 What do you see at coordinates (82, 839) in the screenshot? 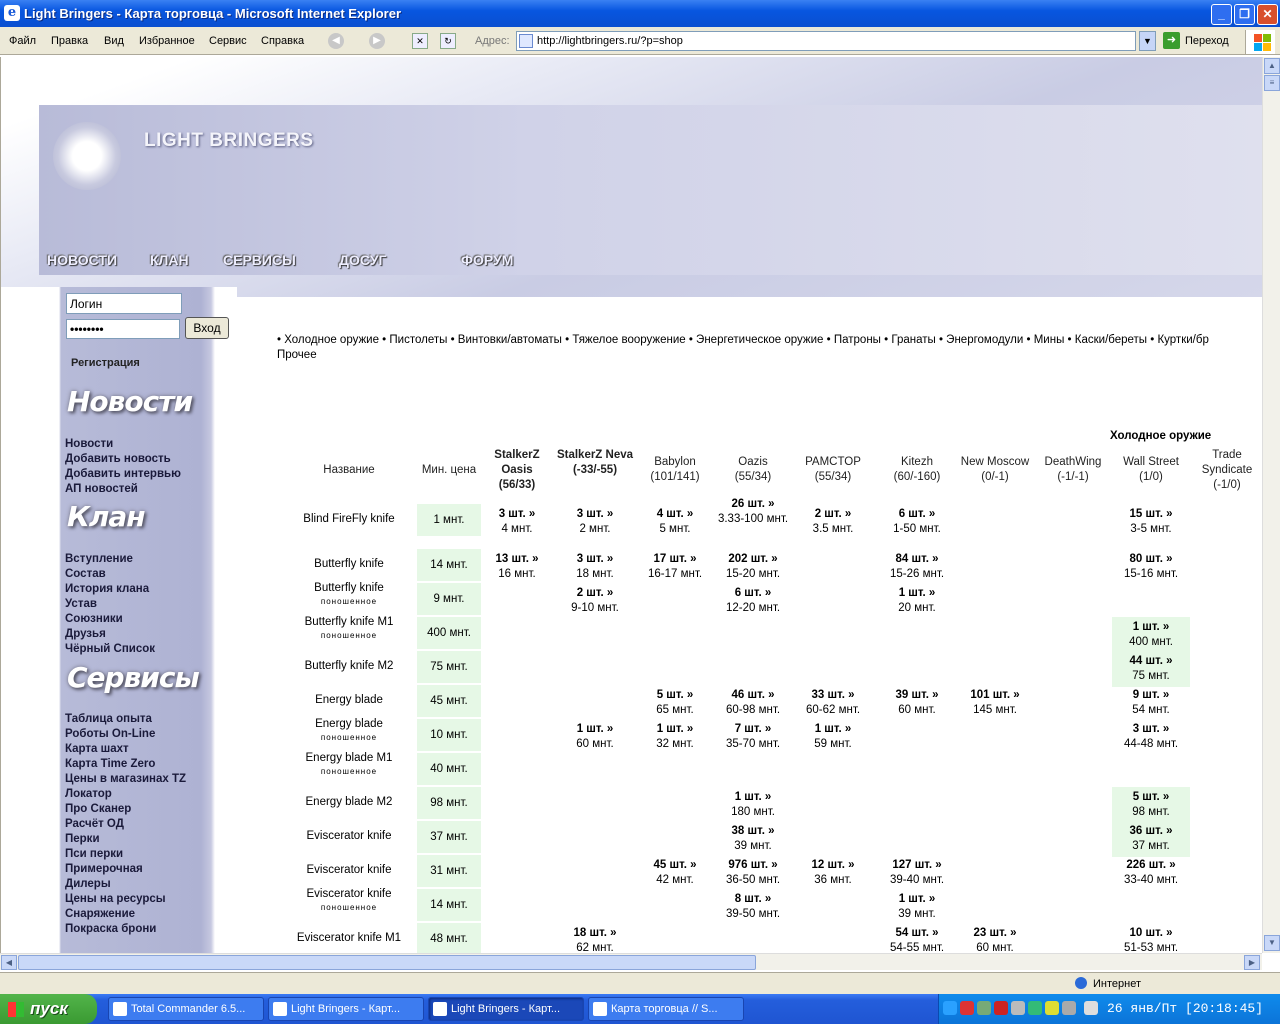
I see `sidebar-link: Перки` at bounding box center [82, 839].